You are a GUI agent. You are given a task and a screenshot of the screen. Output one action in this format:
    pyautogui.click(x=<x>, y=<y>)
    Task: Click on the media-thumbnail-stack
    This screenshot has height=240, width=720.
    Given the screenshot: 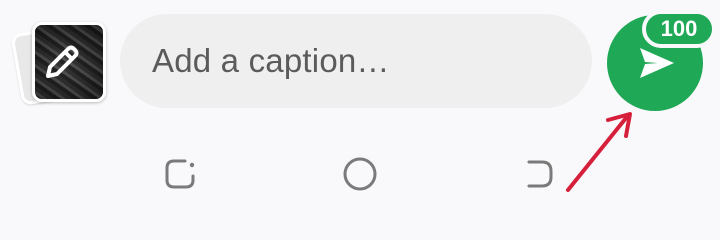 What is the action you would take?
    pyautogui.click(x=58, y=62)
    